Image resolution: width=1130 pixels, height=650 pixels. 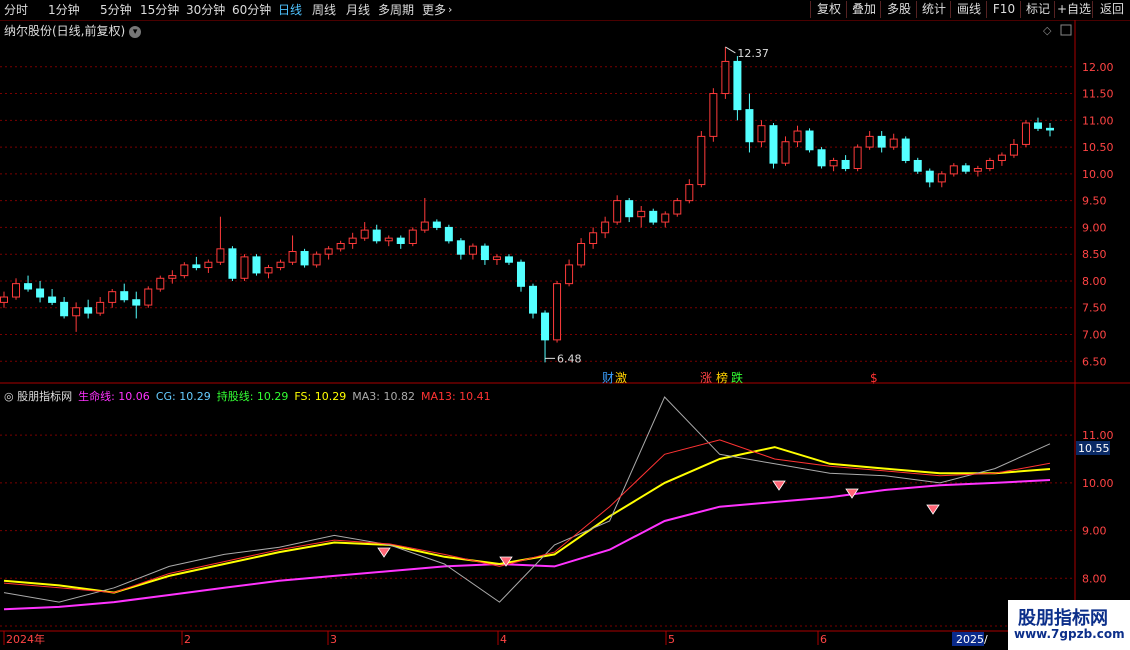 I want to click on indicator-value-3: FS: 10.29, so click(x=320, y=396).